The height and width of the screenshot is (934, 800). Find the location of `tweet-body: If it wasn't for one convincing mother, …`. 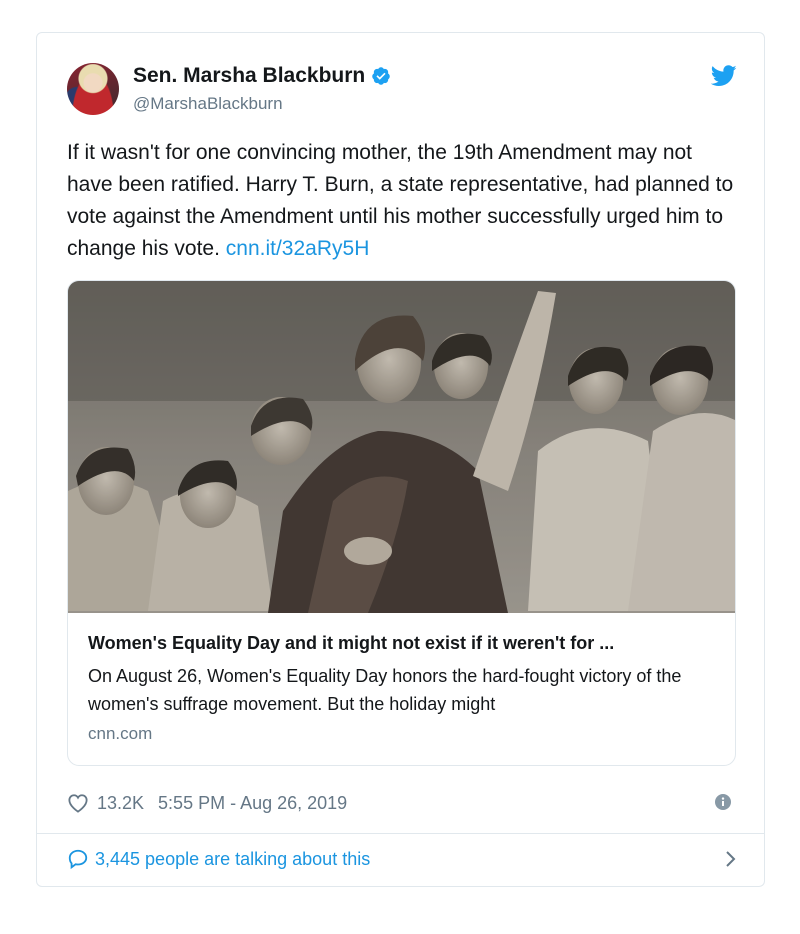

tweet-body: If it wasn't for one convincing mother, … is located at coordinates (400, 200).